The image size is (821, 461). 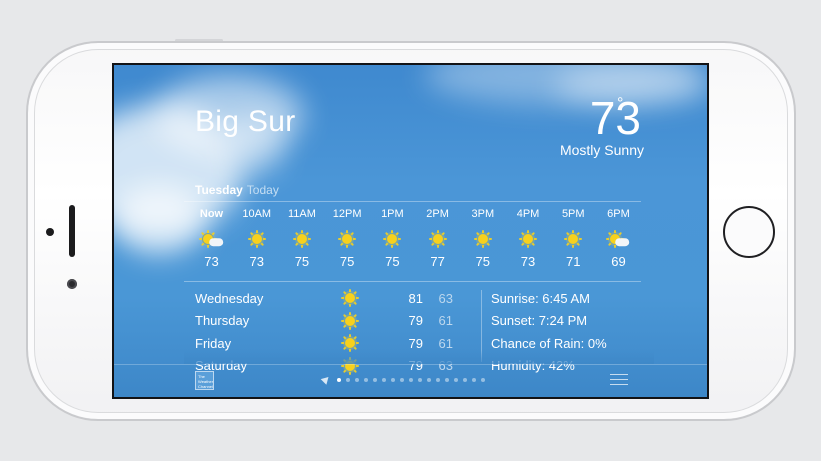 What do you see at coordinates (72, 231) in the screenshot?
I see `earpiece-speaker` at bounding box center [72, 231].